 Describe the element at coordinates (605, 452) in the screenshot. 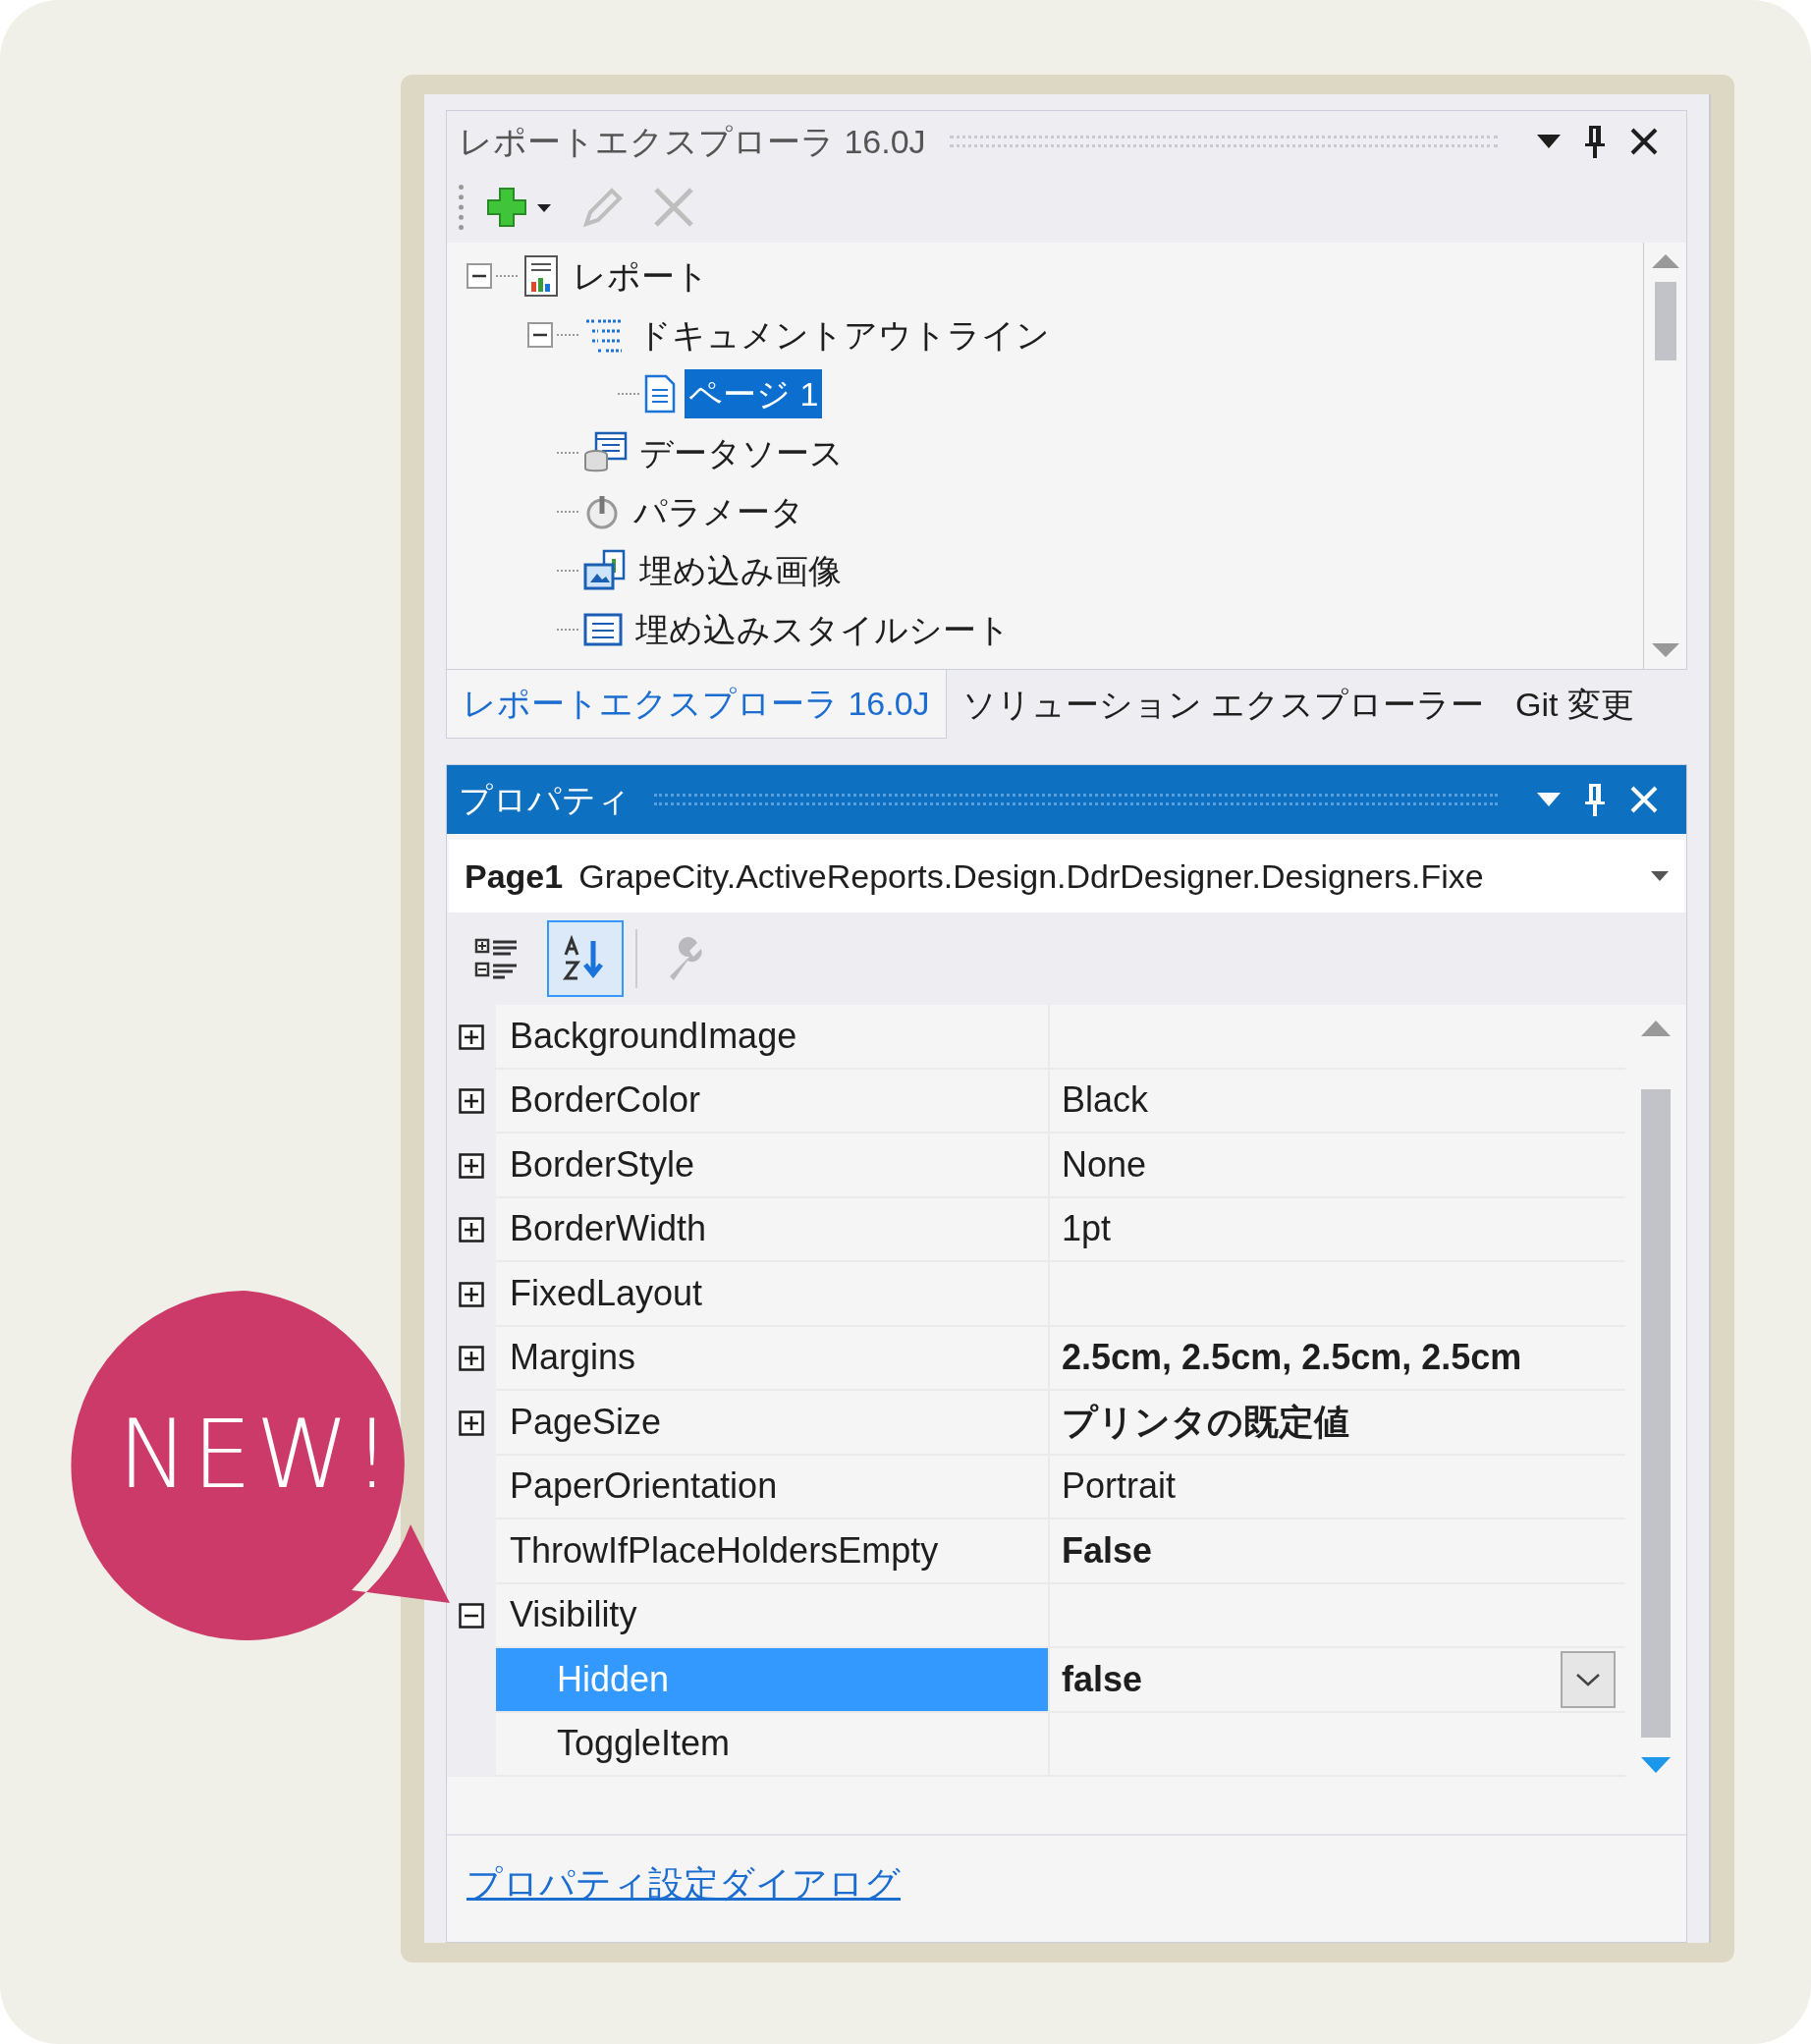

I see `database-icon` at that location.